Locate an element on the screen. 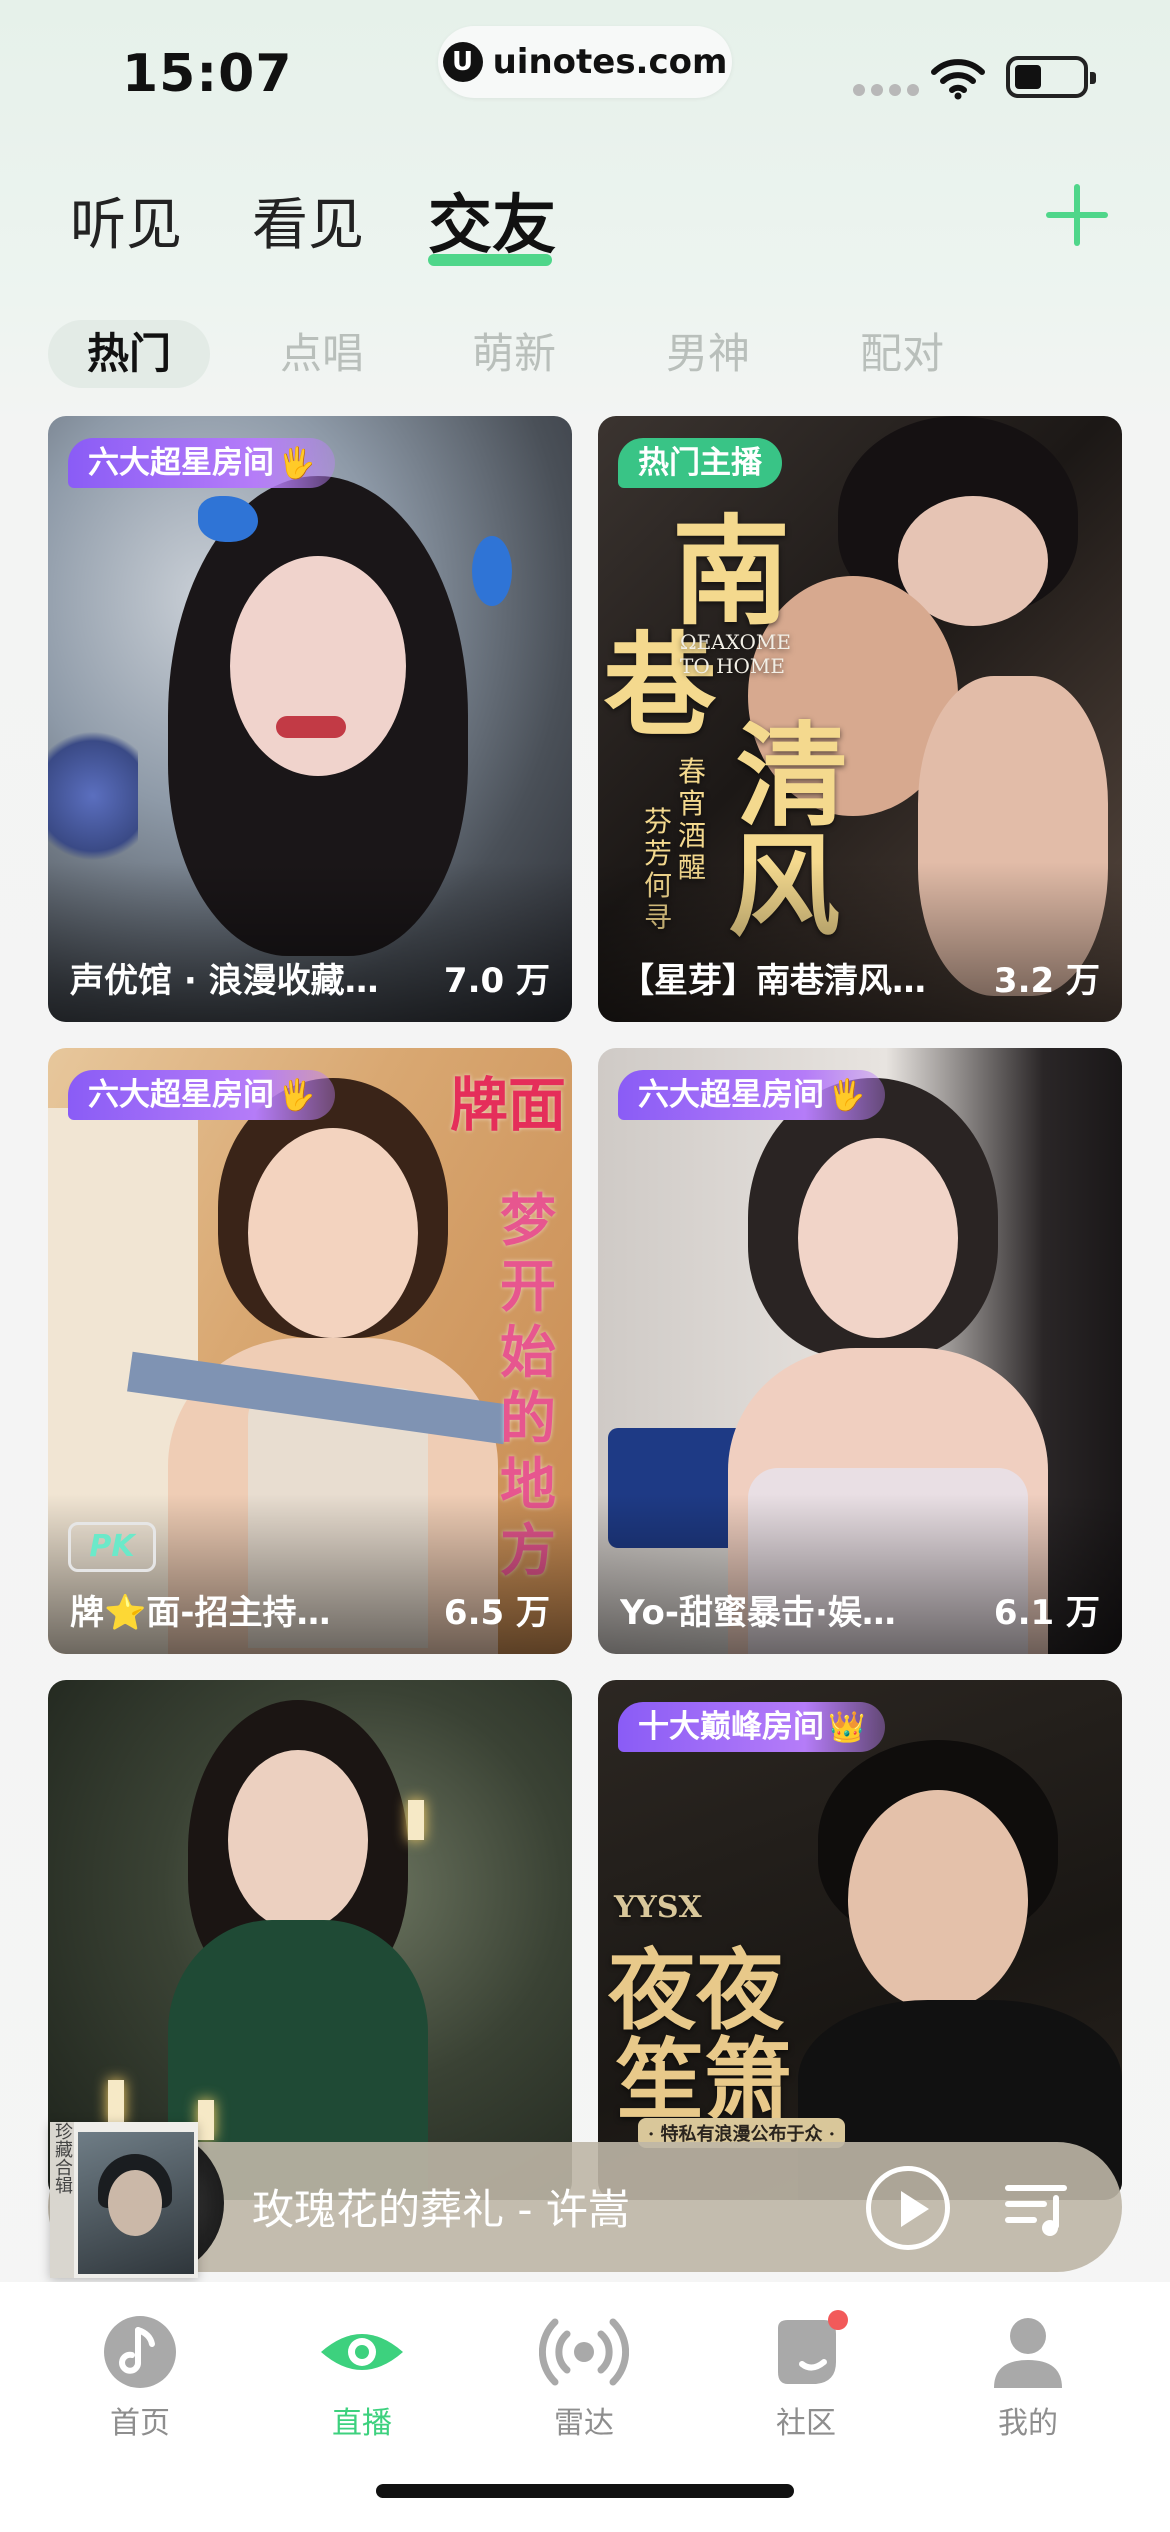  url-pill: U uinotes.com is located at coordinates (585, 62).